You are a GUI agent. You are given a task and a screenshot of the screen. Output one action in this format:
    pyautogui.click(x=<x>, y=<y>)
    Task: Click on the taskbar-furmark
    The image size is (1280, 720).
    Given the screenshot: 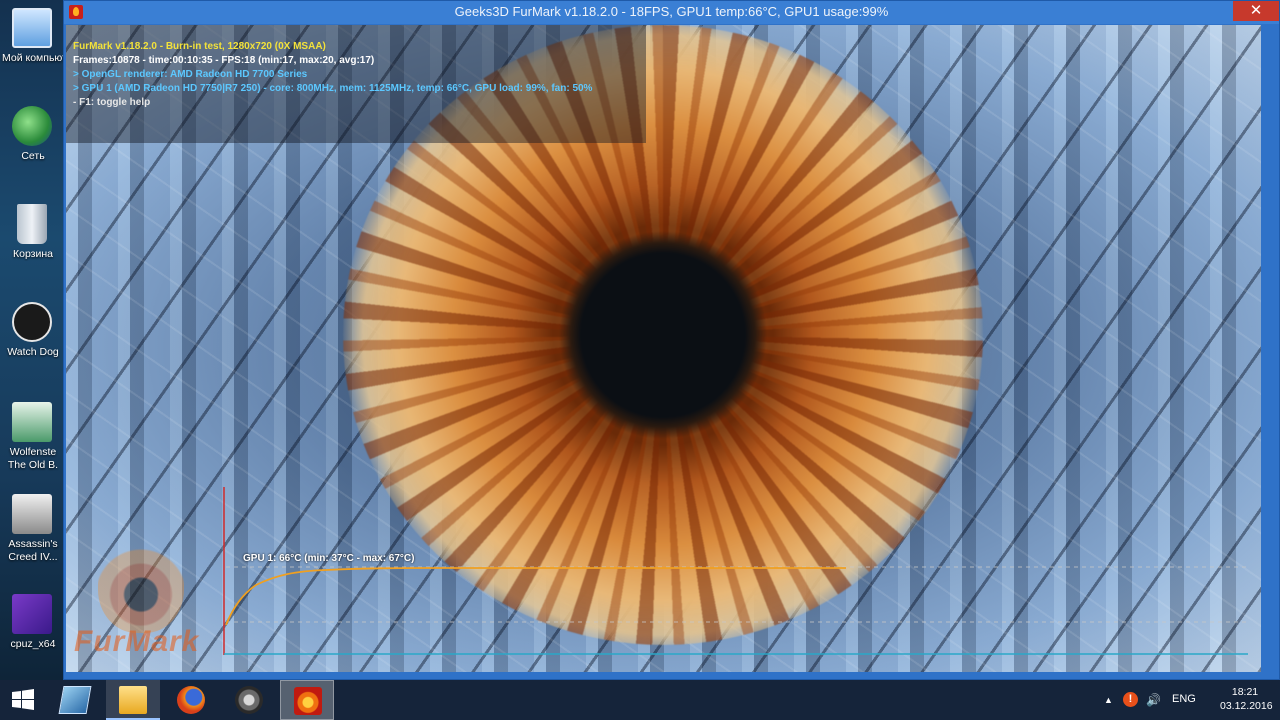 What is the action you would take?
    pyautogui.click(x=307, y=700)
    